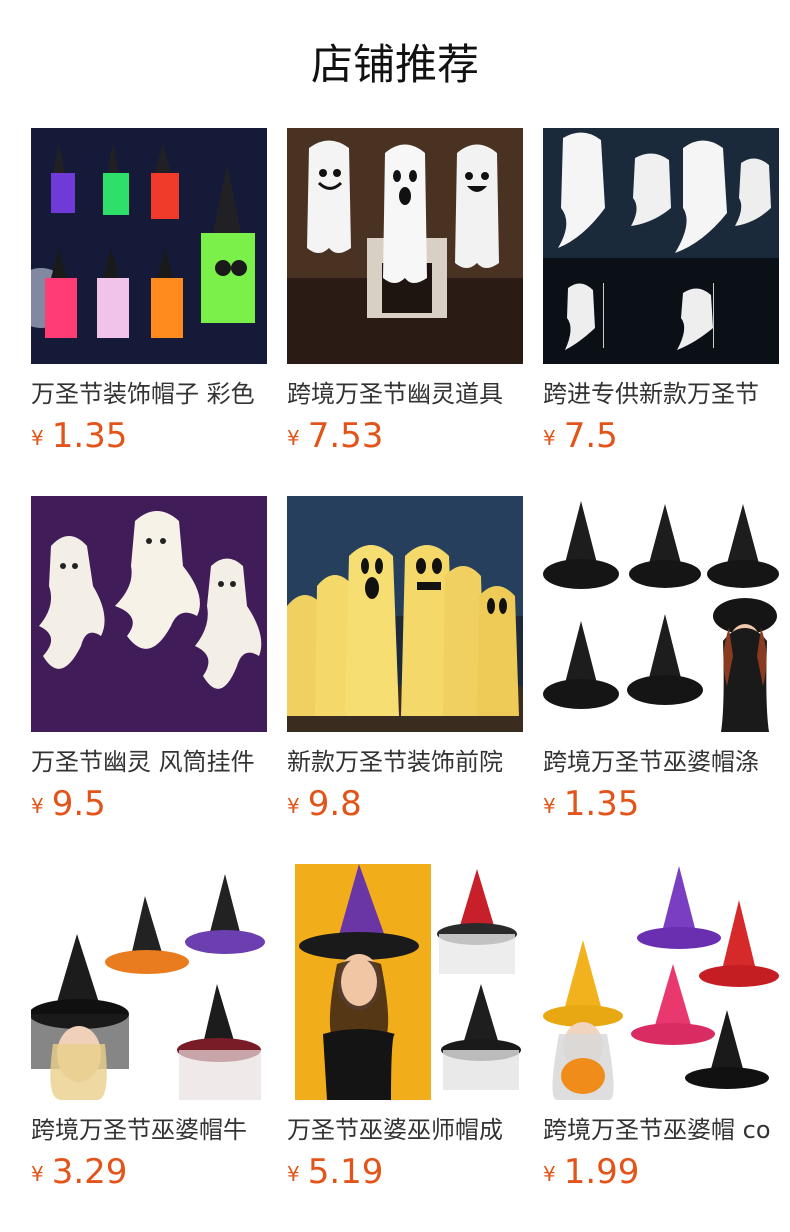 Image resolution: width=790 pixels, height=1232 pixels. What do you see at coordinates (661, 439) in the screenshot?
I see `product-price: ¥7.5` at bounding box center [661, 439].